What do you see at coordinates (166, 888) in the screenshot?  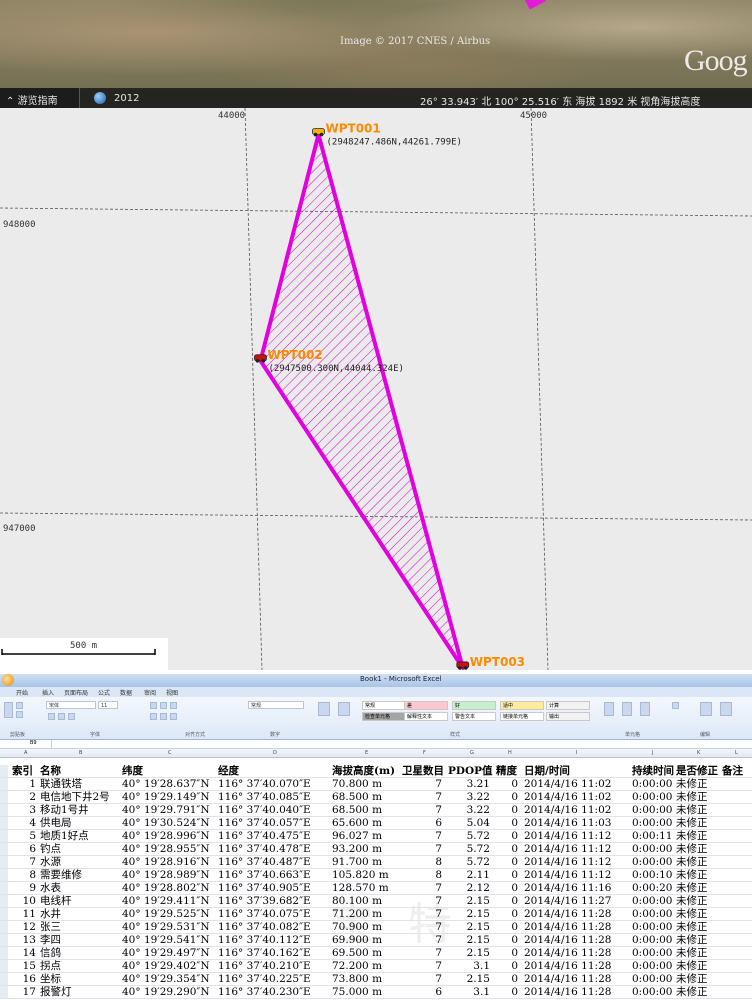 I see `table-cell: 40° 19′28.802″N` at bounding box center [166, 888].